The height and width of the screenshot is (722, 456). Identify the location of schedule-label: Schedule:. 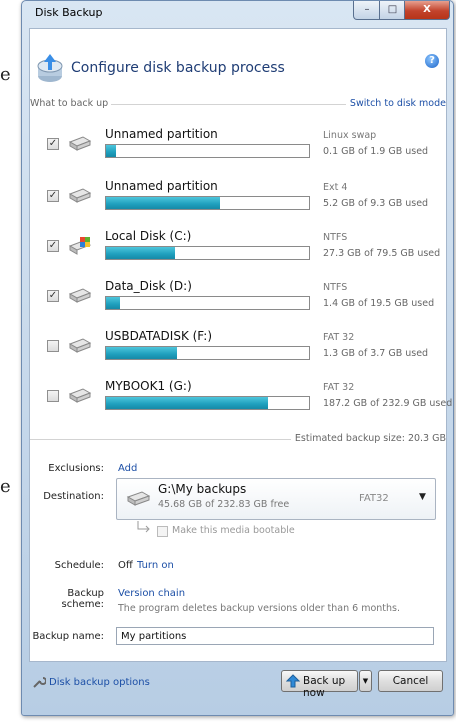
(79, 565).